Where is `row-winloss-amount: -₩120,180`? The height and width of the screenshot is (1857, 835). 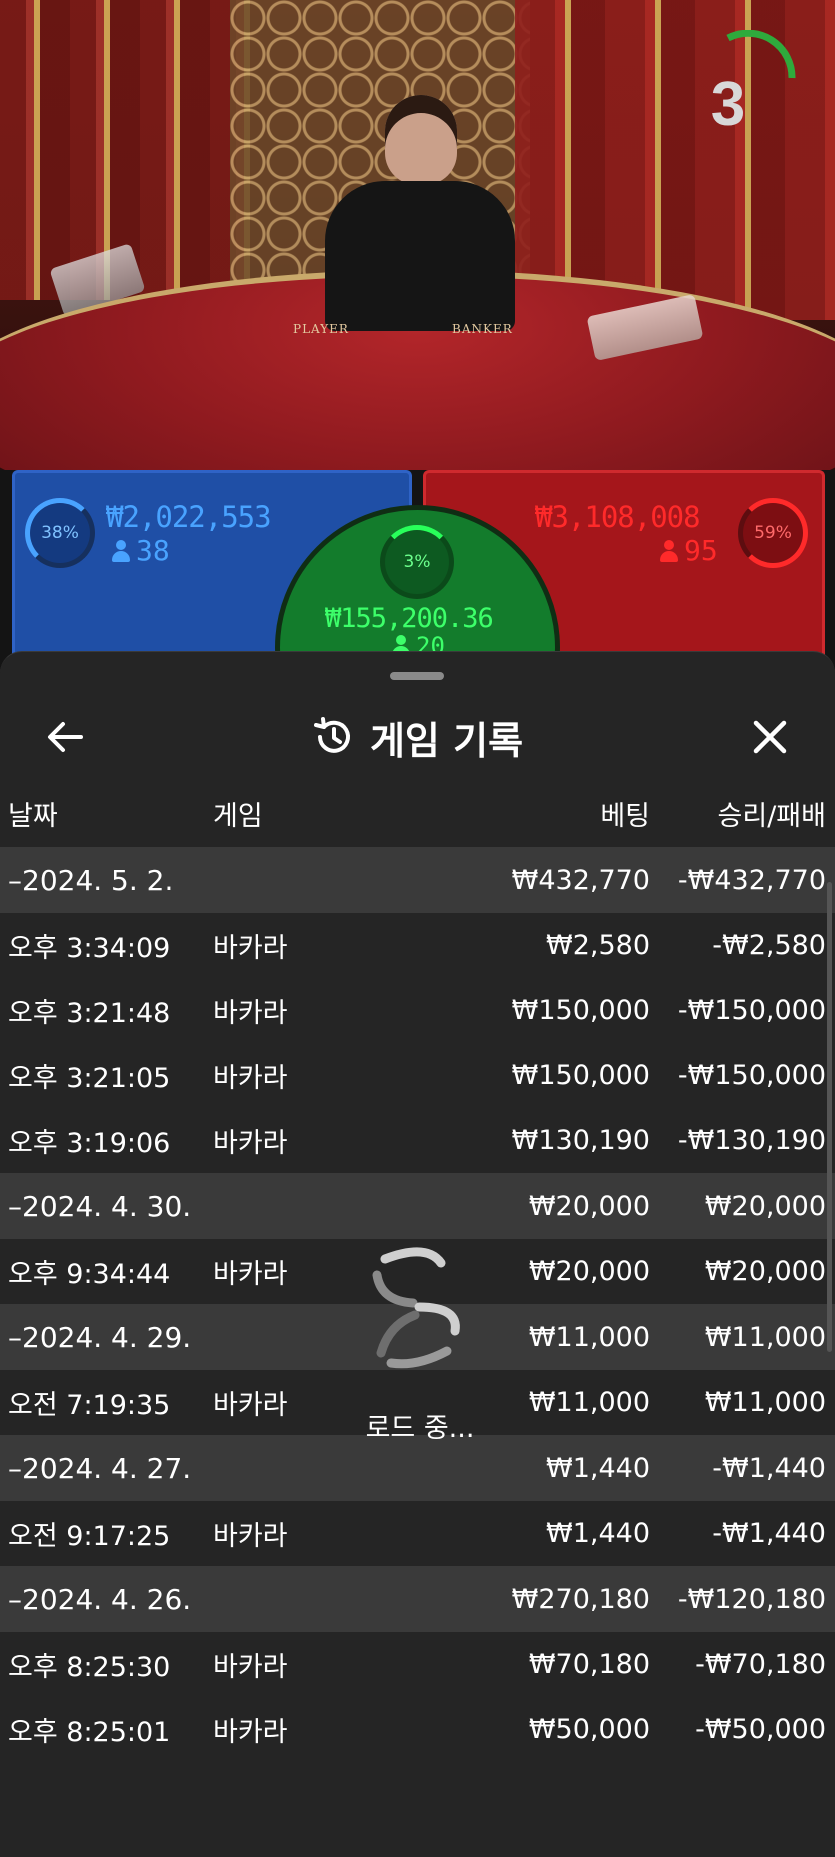 row-winloss-amount: -₩120,180 is located at coordinates (751, 1599).